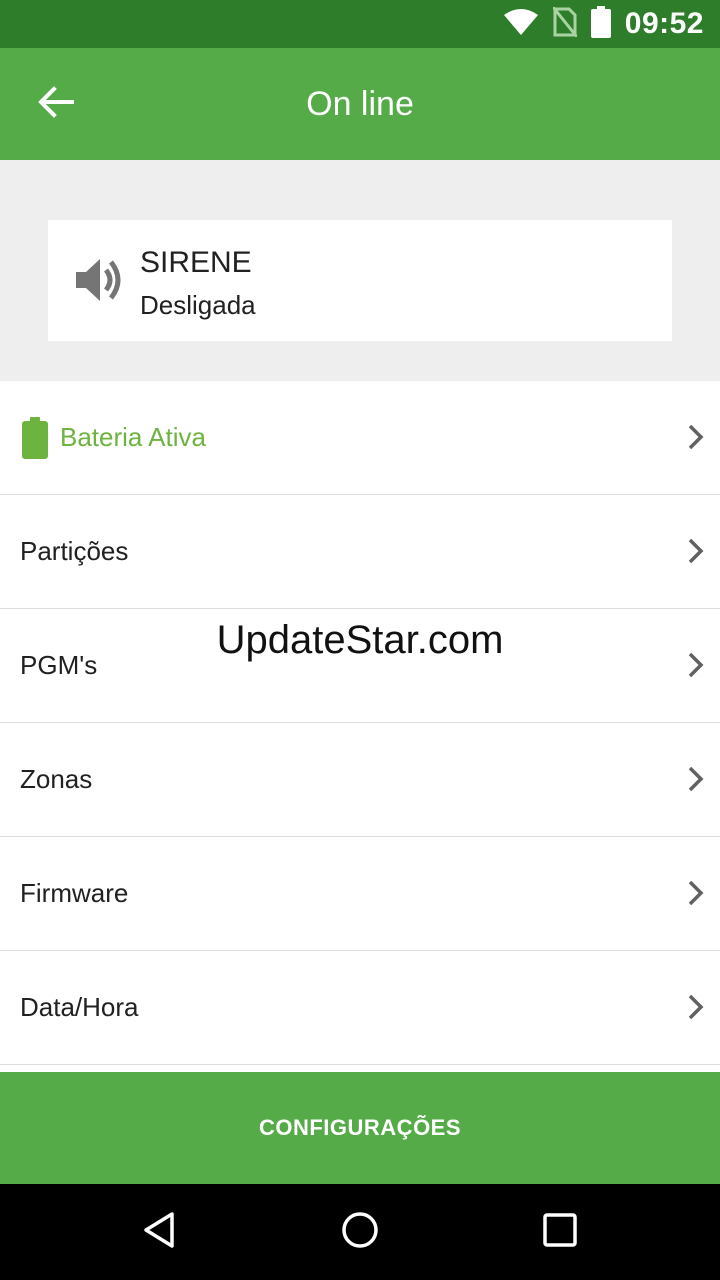  Describe the element at coordinates (360, 438) in the screenshot. I see `menu-item-bateria: Bateria Ativa` at that location.